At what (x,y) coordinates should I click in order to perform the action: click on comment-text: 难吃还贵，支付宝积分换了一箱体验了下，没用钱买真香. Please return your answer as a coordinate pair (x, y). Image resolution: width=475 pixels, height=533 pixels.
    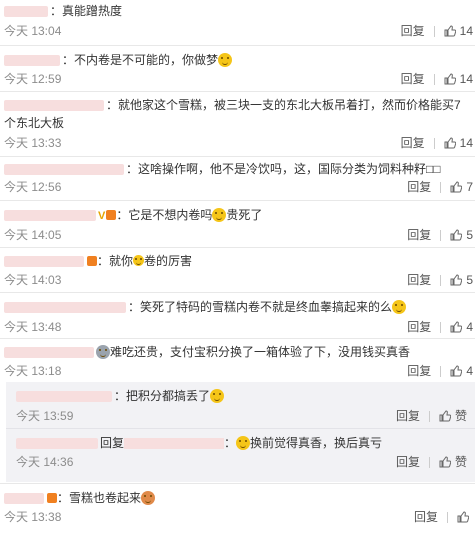
    Looking at the image, I should click on (260, 352).